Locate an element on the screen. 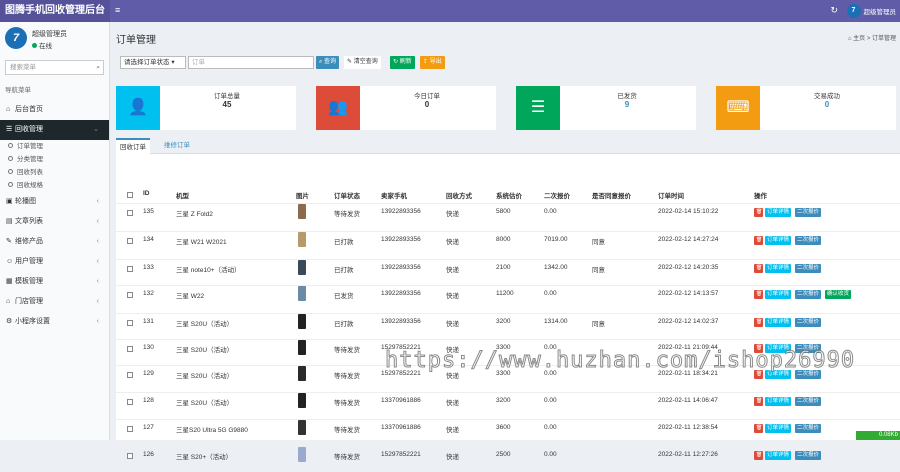 The image size is (900, 472). refresh-button: ↻ 刷新 is located at coordinates (402, 62).